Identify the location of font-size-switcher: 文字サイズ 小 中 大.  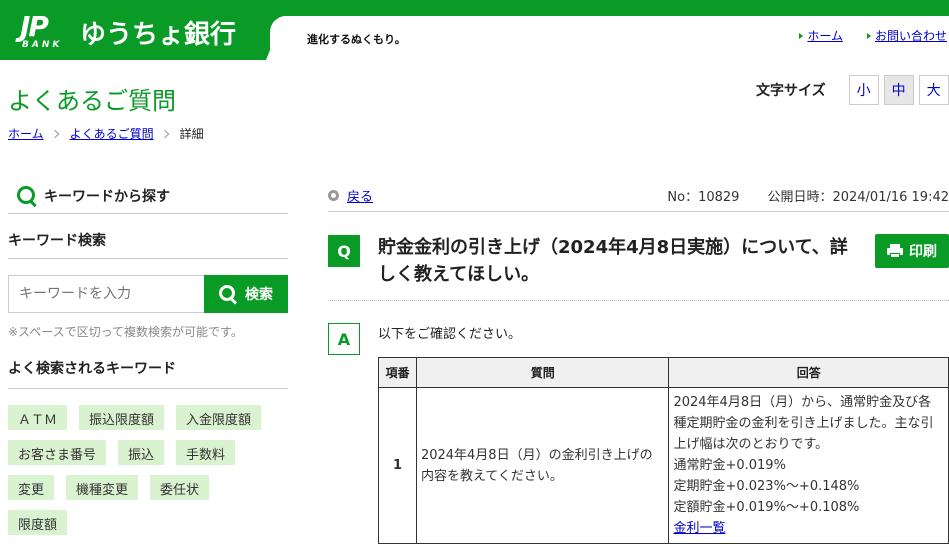
(852, 90).